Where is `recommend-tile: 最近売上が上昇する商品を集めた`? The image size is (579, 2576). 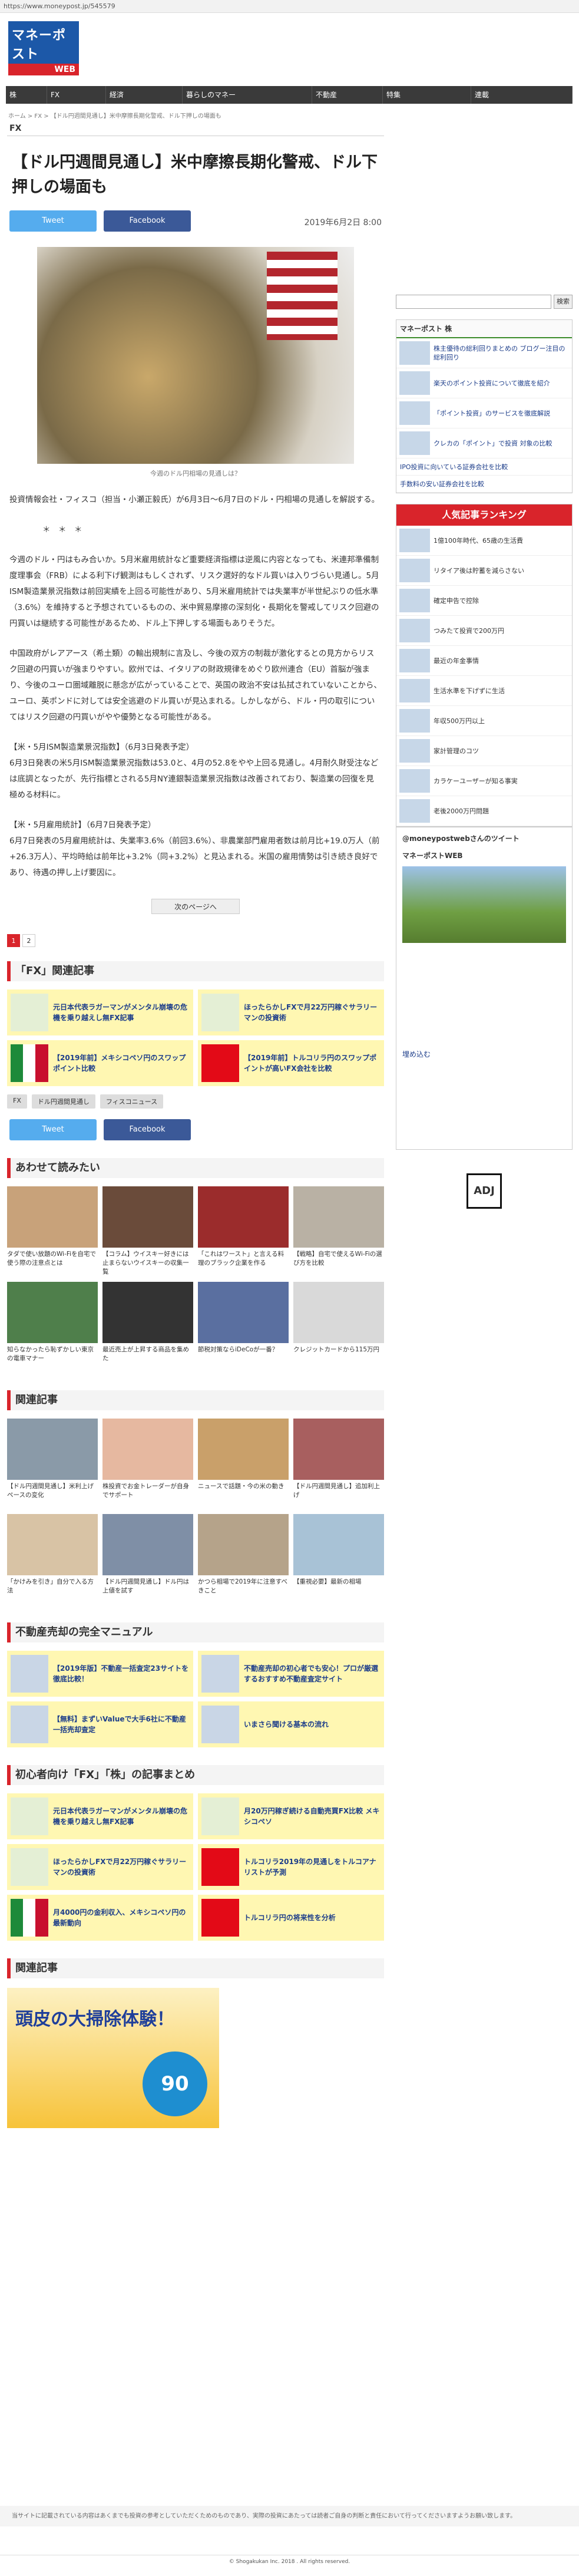
recommend-tile: 最近売上が上昇する商品を集めた is located at coordinates (148, 1327).